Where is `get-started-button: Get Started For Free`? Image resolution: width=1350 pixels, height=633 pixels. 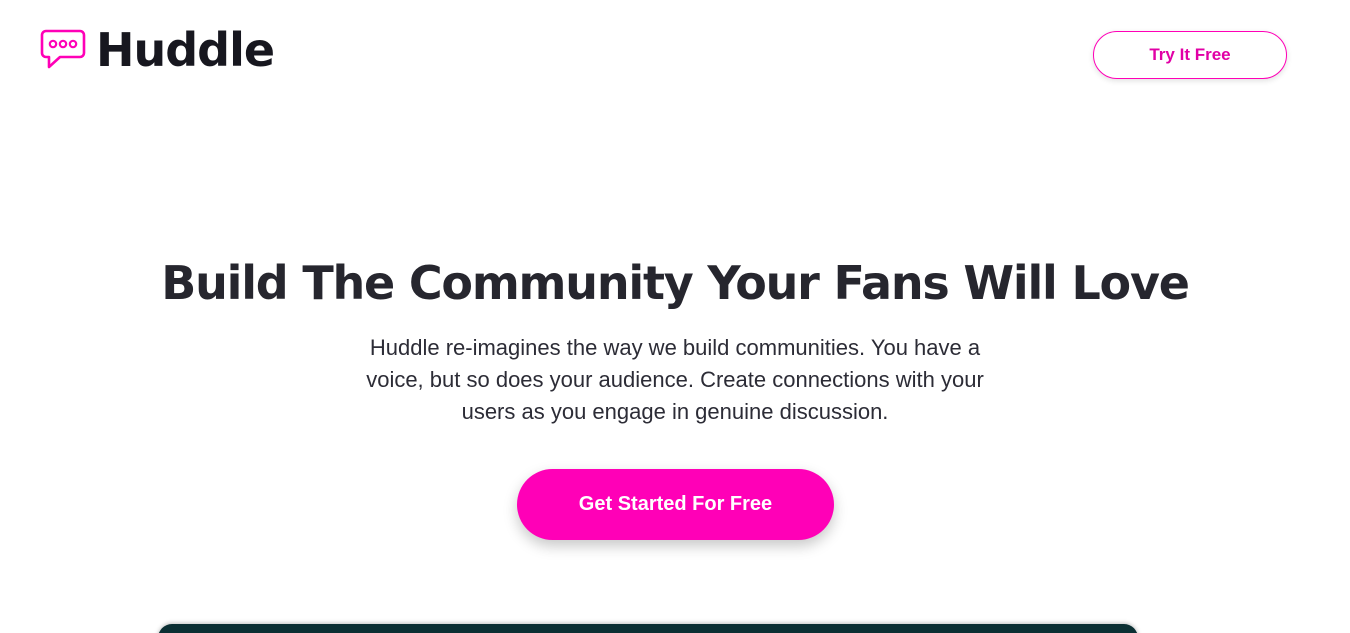 get-started-button: Get Started For Free is located at coordinates (675, 504).